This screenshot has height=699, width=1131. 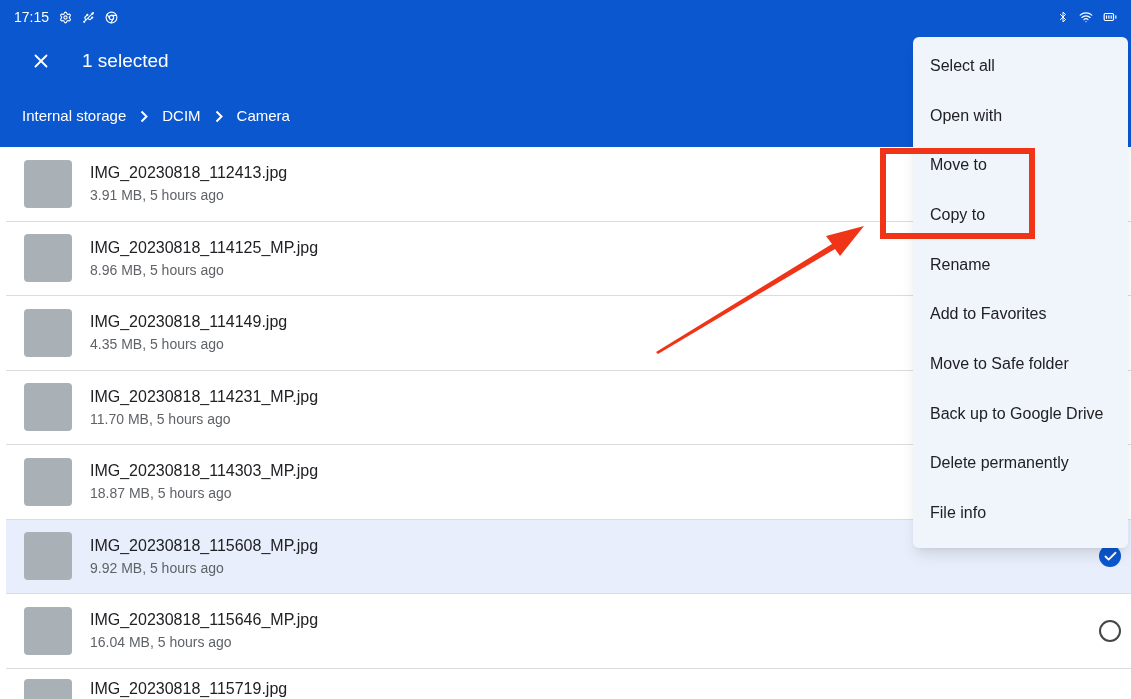 What do you see at coordinates (160, 419) in the screenshot?
I see `file-details: 11.70 MB, 5 hours ago` at bounding box center [160, 419].